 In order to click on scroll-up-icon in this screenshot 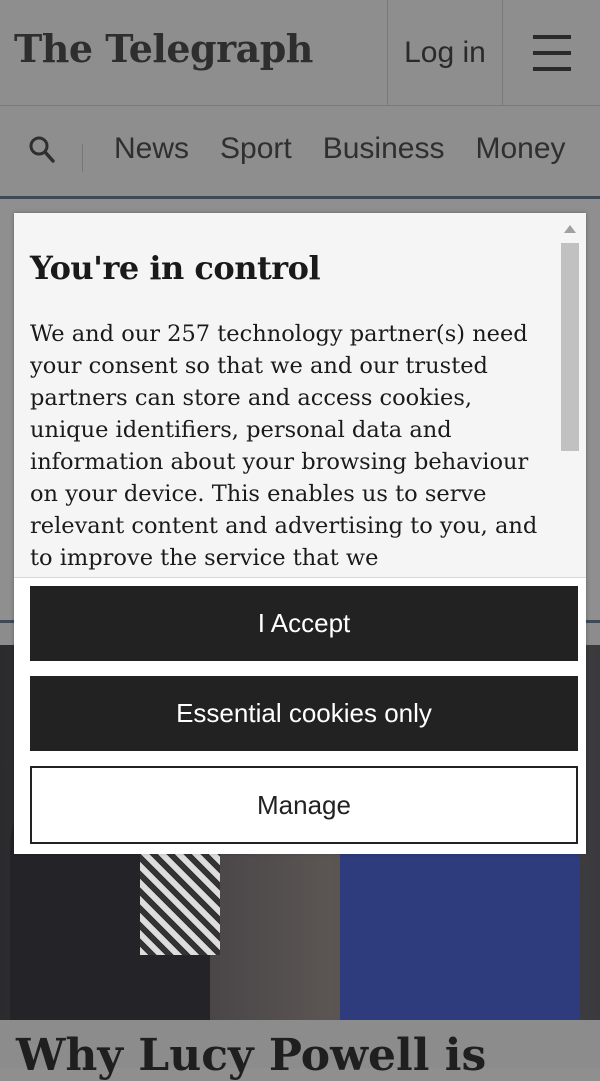, I will do `click(570, 229)`.